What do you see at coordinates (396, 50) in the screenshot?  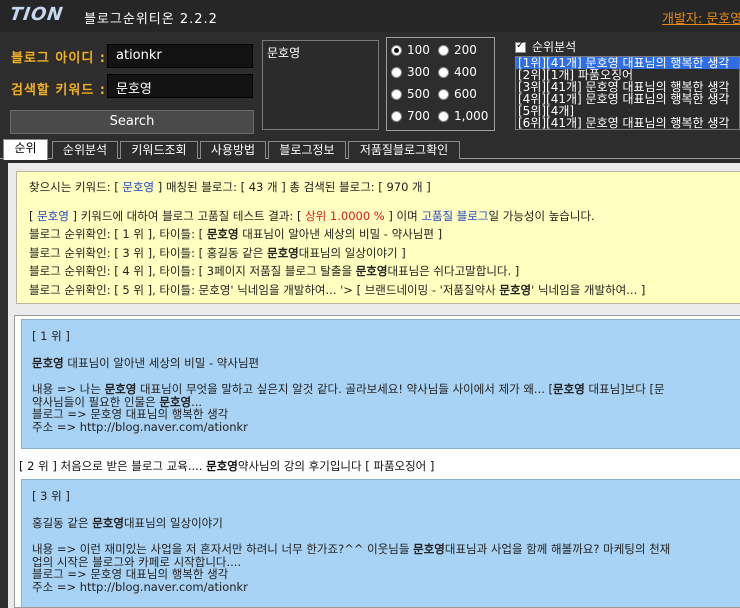 I see `radio-checked-icon` at bounding box center [396, 50].